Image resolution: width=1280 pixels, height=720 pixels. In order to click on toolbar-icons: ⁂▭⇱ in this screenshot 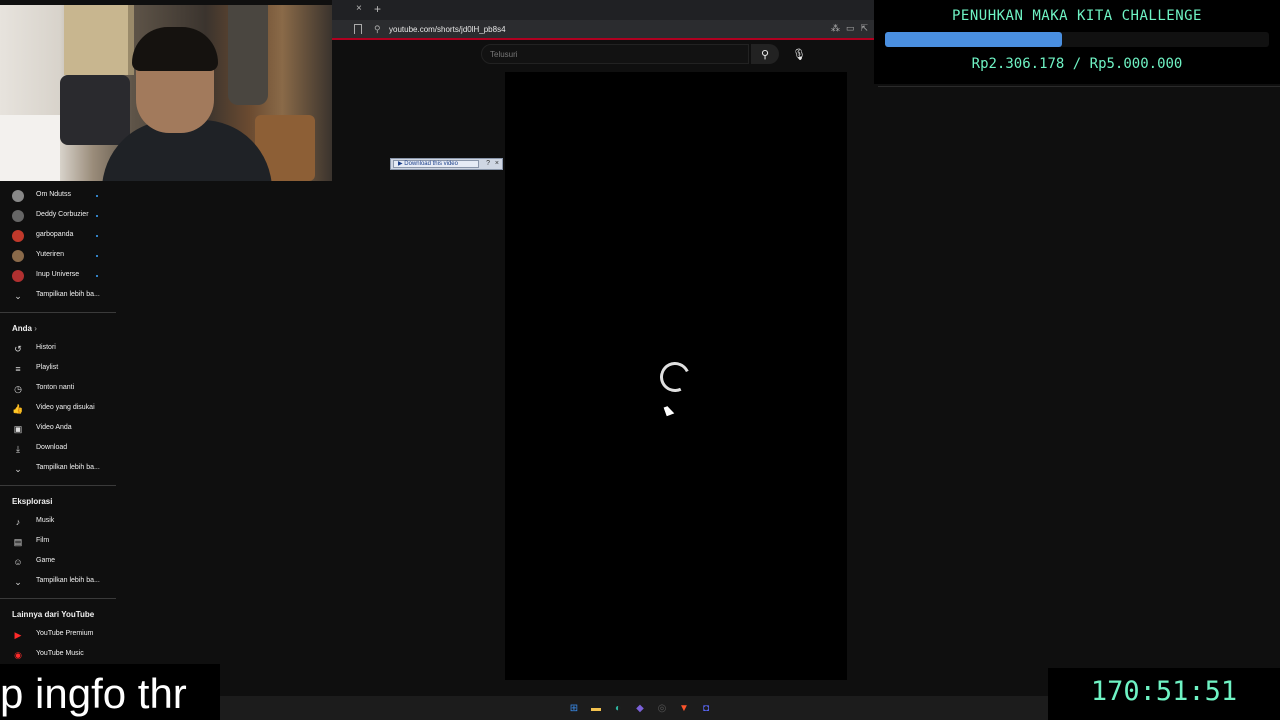, I will do `click(852, 28)`.